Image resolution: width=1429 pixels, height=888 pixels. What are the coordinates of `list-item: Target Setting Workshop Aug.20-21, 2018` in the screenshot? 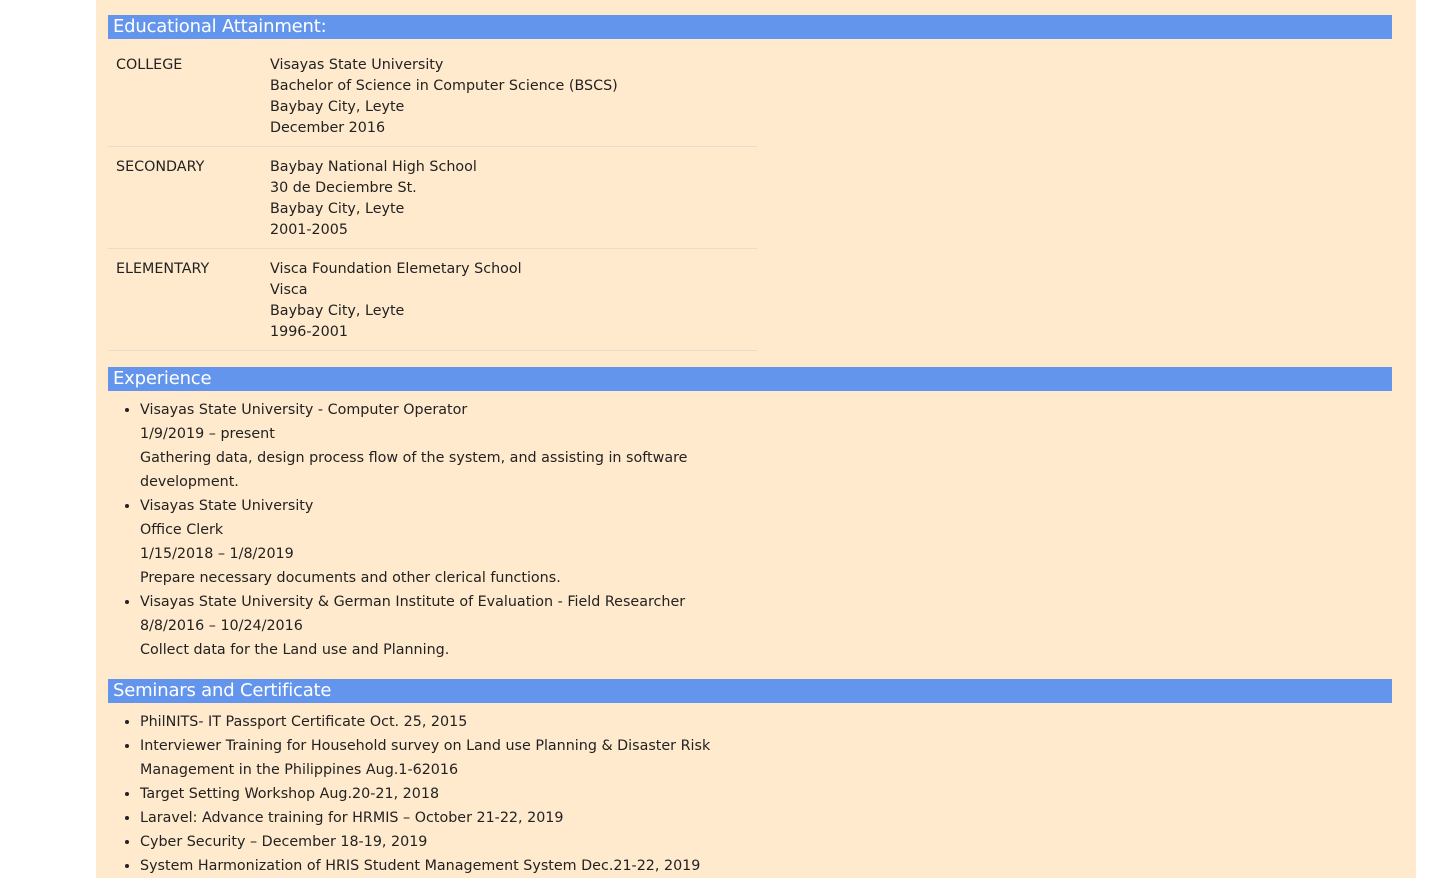 It's located at (430, 794).